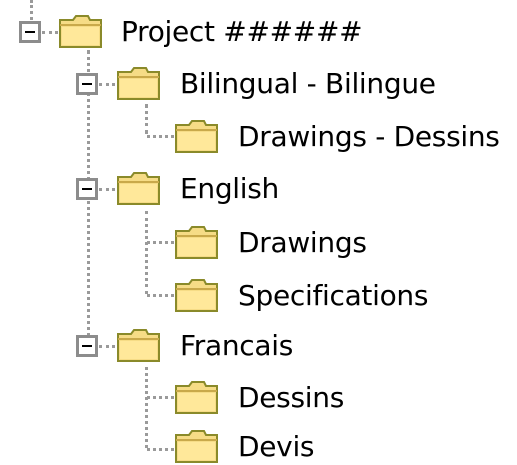 The width and height of the screenshot is (517, 465). Describe the element at coordinates (333, 296) in the screenshot. I see `tree-item-label-specifications: Specifications` at that location.